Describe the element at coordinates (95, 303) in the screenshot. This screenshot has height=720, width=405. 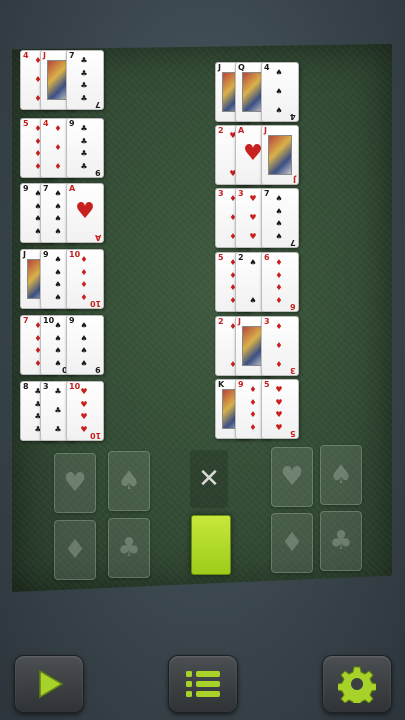
I see `card-rank-bottom: 10` at that location.